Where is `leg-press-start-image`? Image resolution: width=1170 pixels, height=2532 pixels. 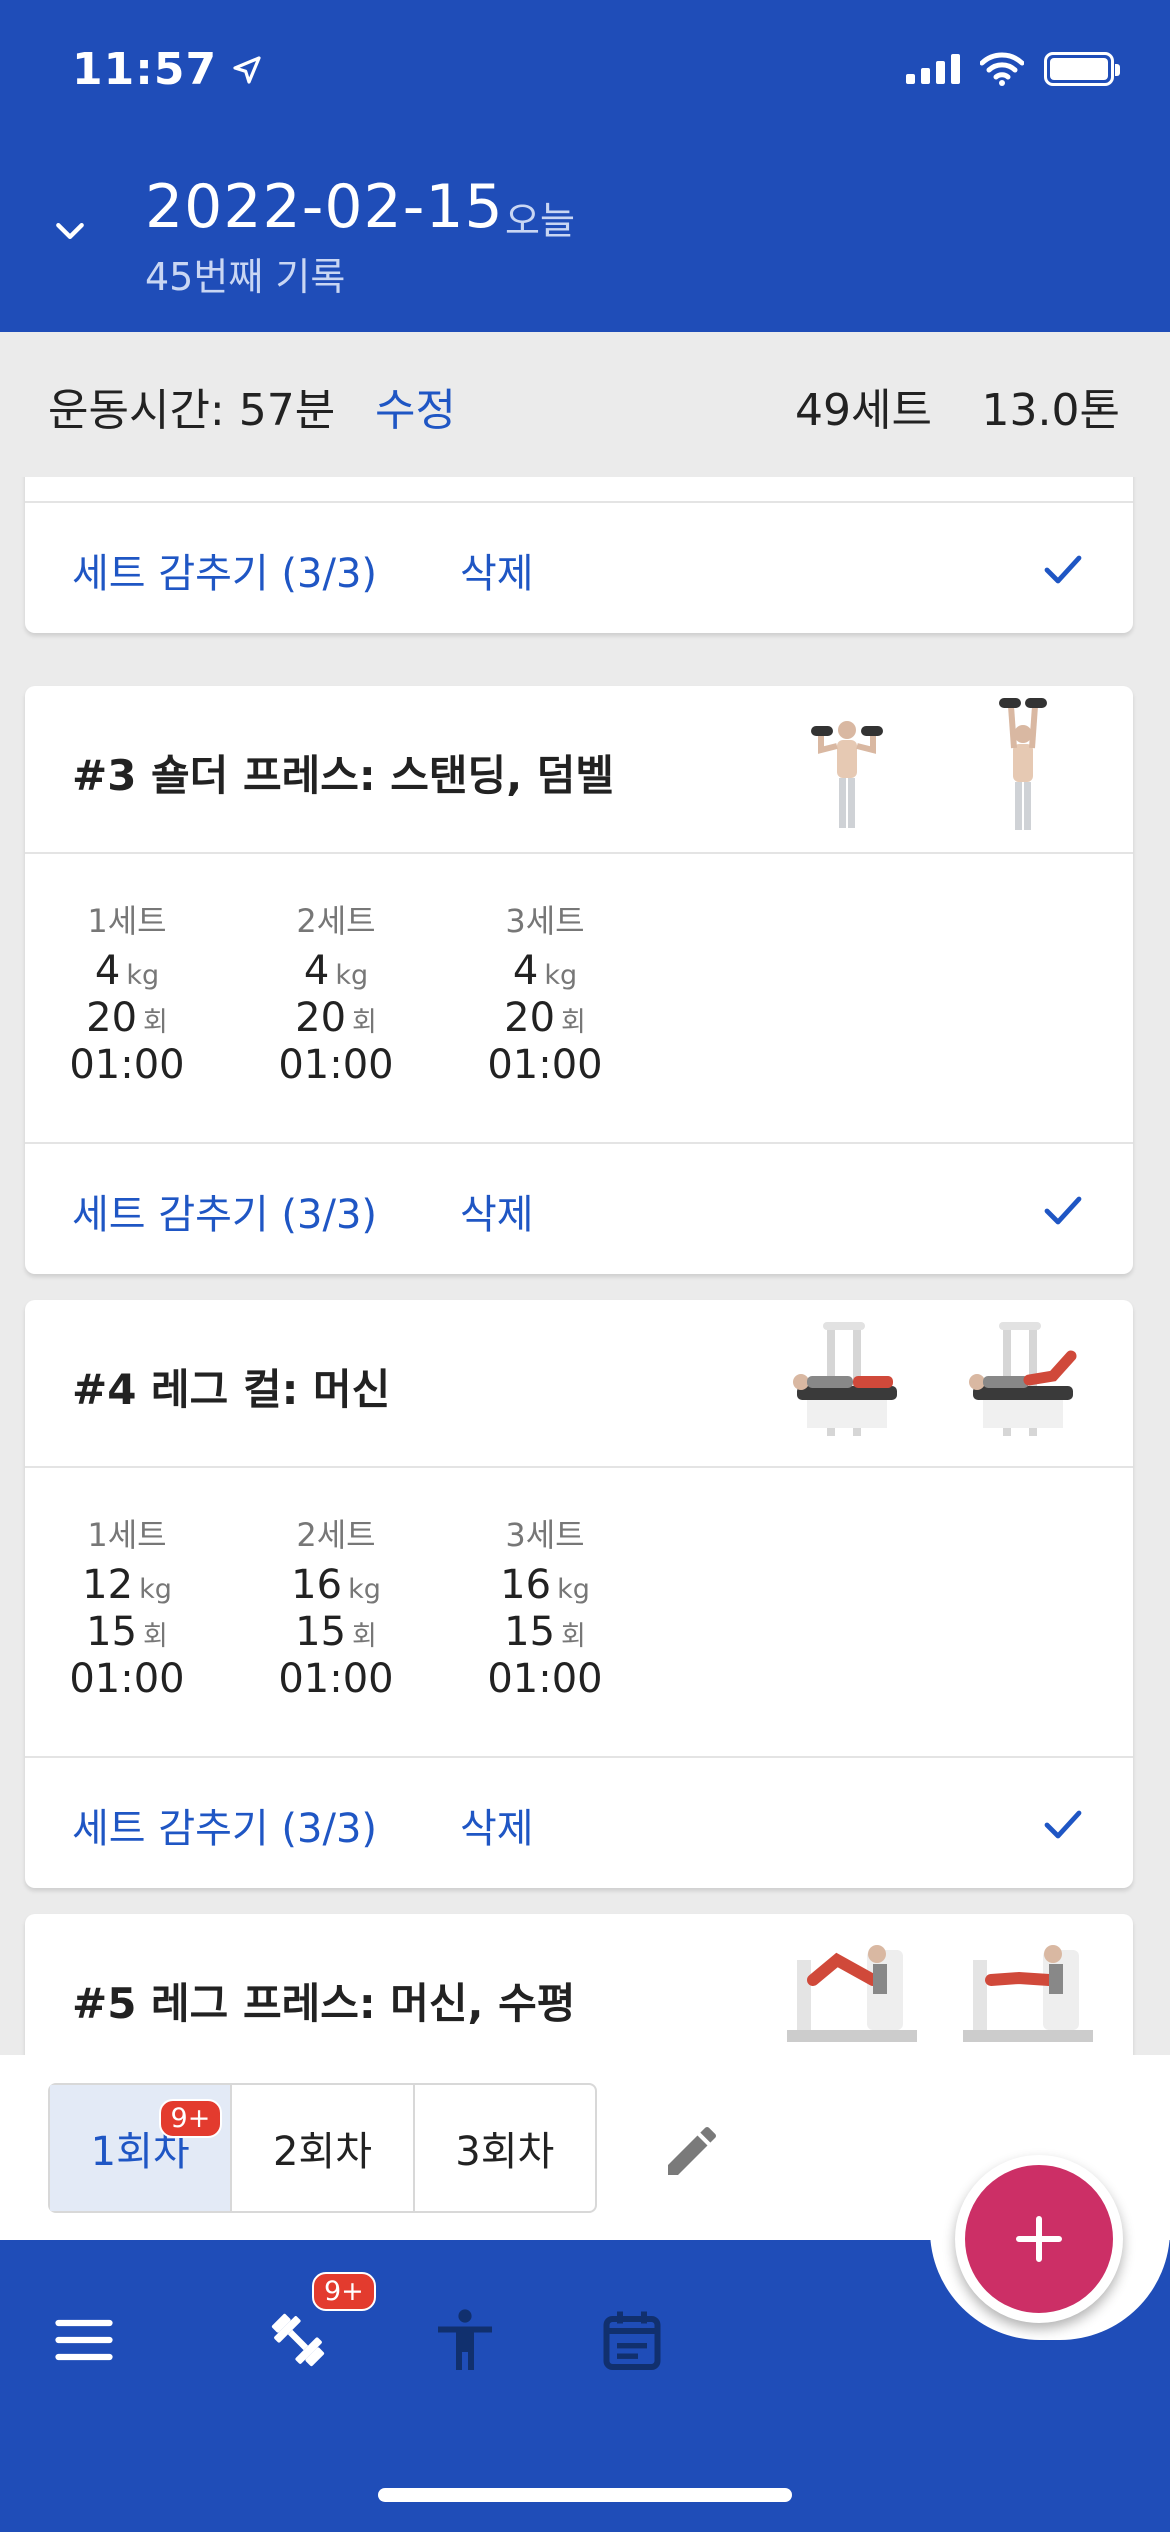
leg-press-start-image is located at coordinates (852, 1993).